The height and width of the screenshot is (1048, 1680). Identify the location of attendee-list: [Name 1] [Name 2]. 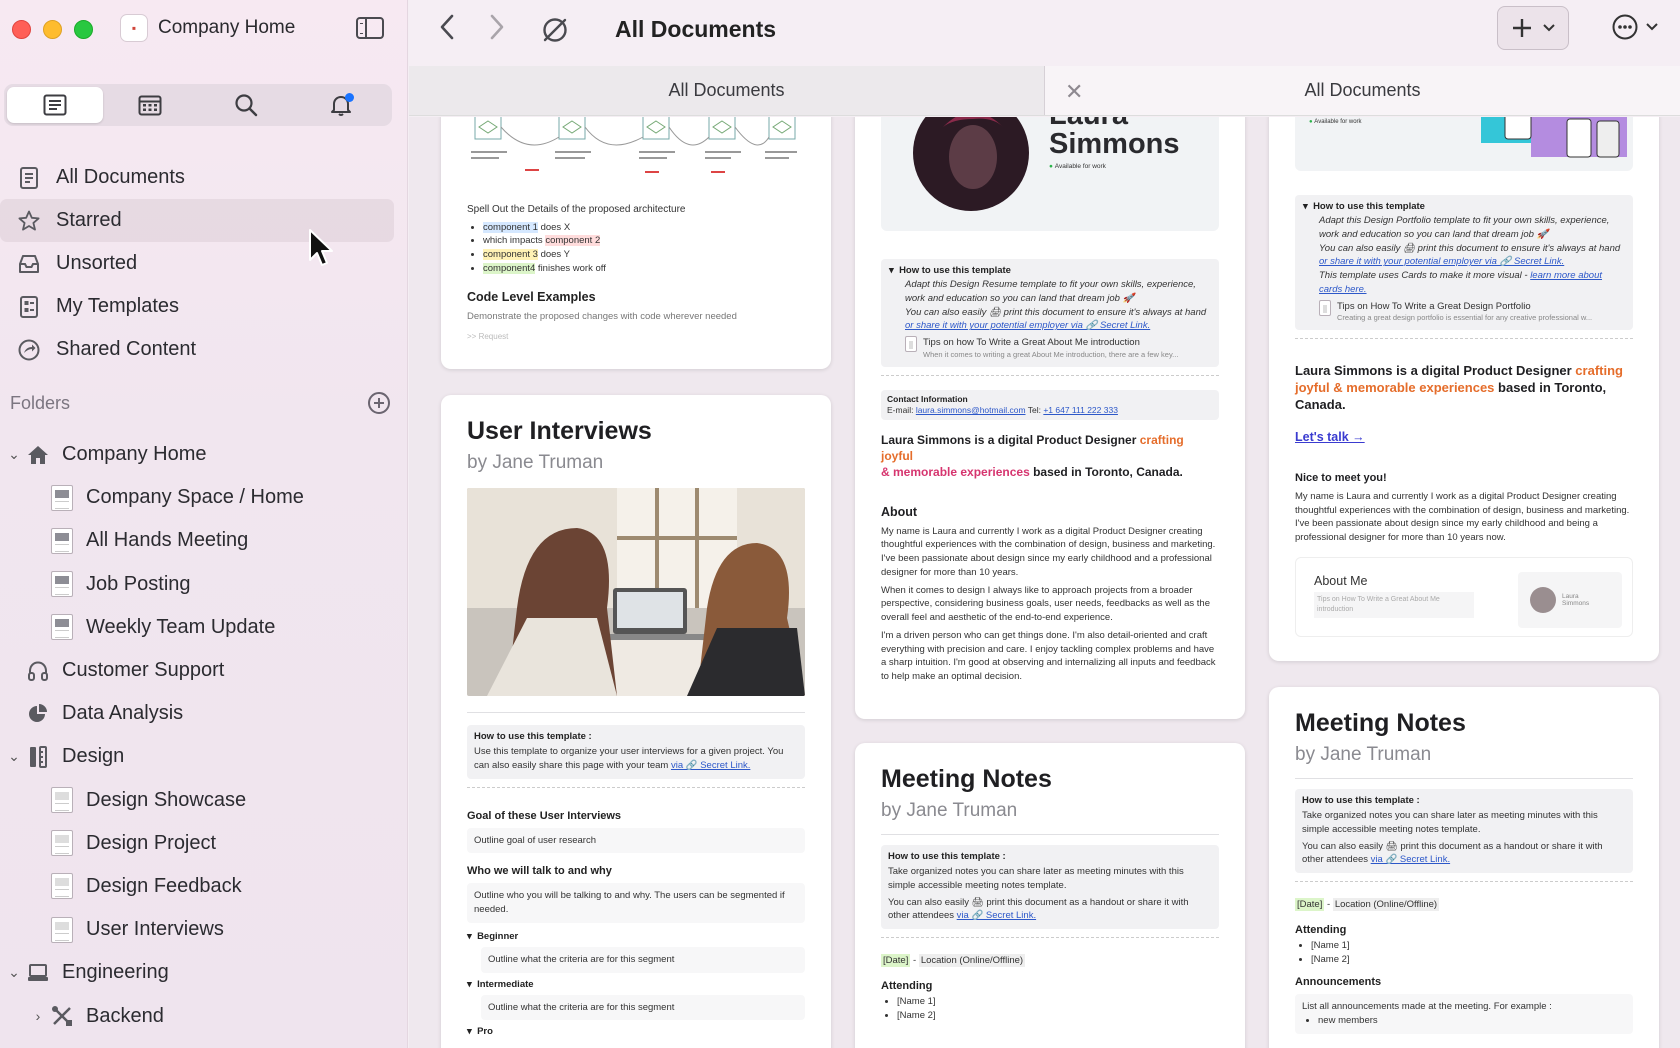
(1464, 953).